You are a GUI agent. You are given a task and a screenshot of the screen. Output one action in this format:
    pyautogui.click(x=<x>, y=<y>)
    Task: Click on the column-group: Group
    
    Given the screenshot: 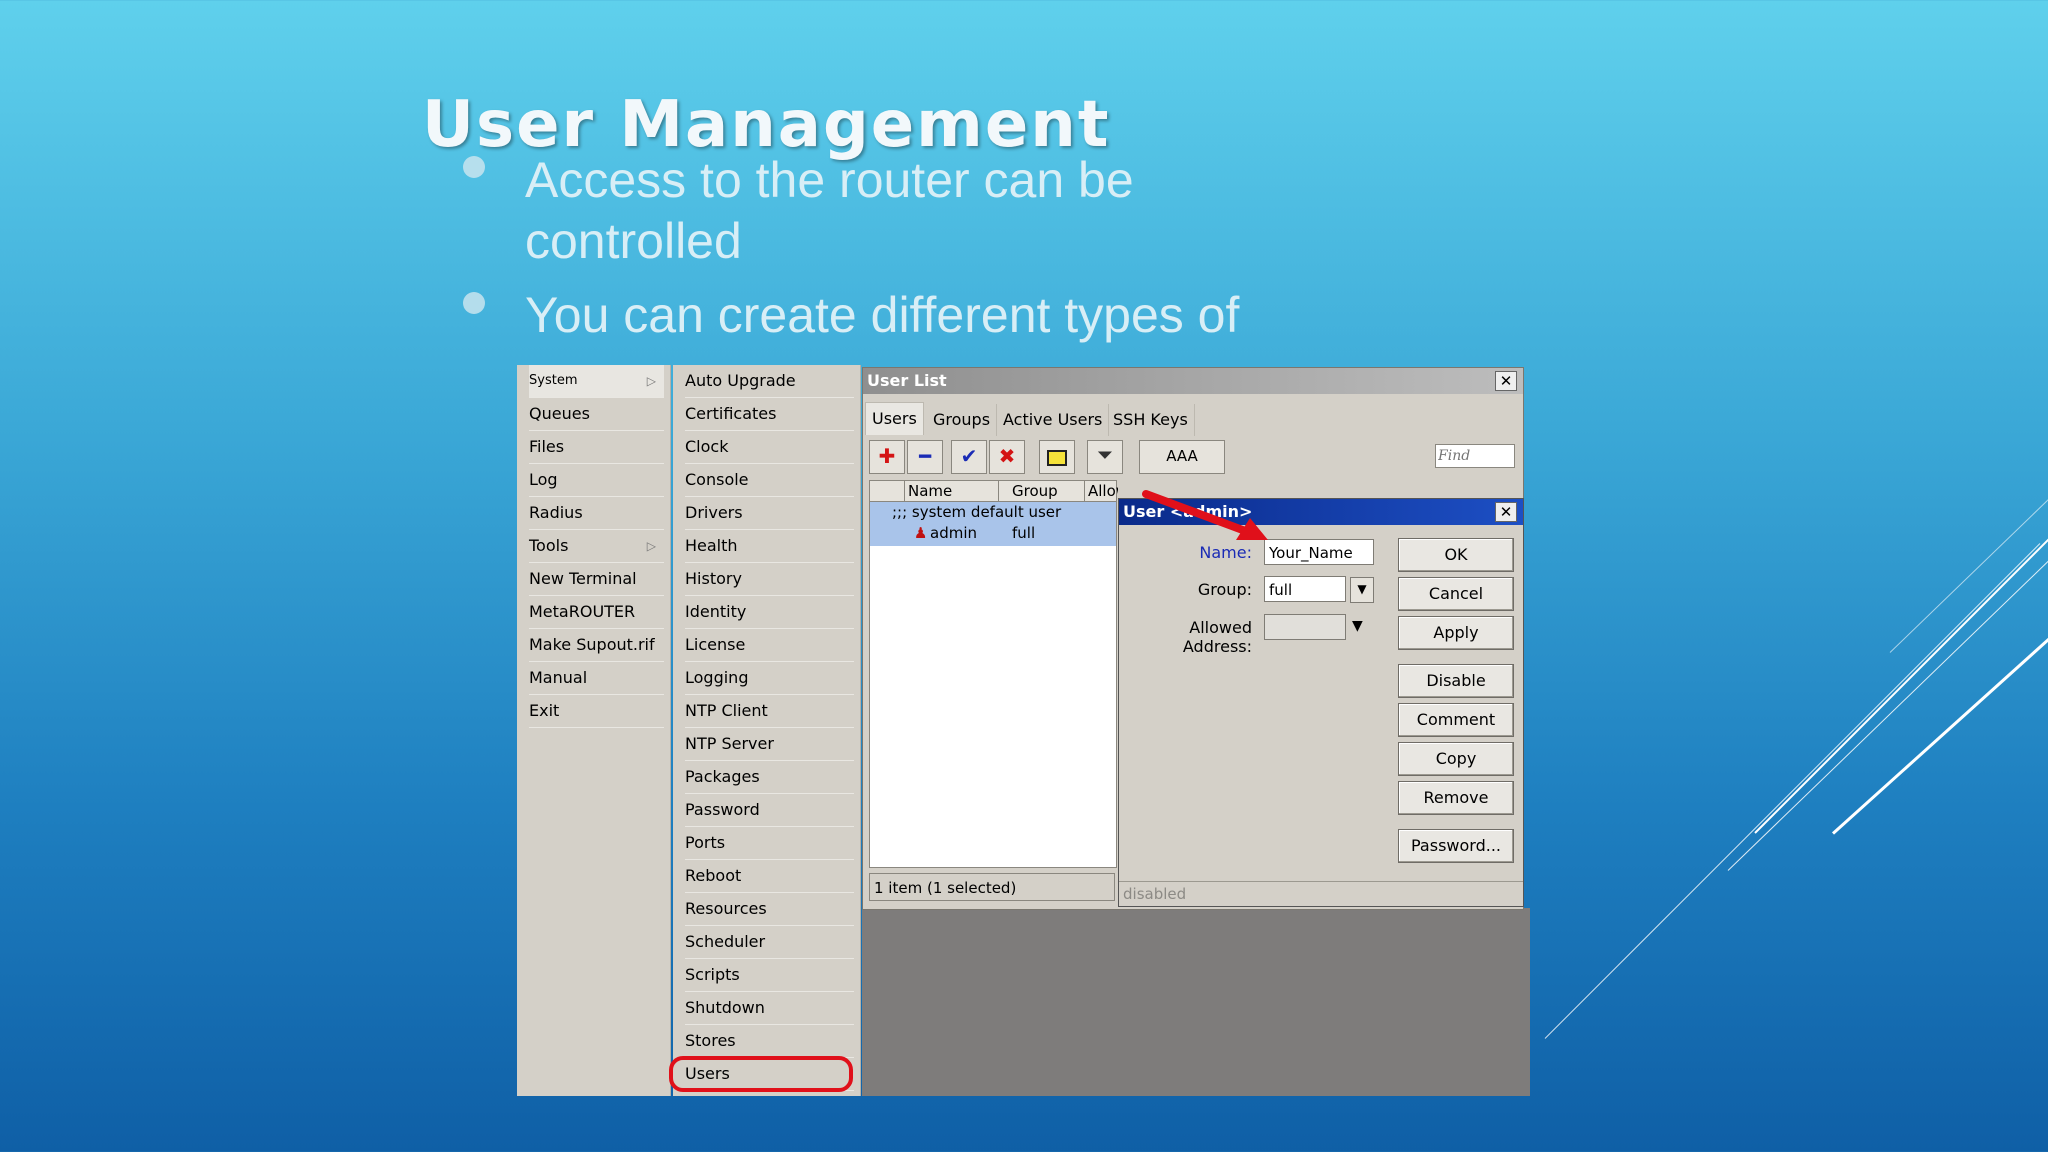 What is the action you would take?
    pyautogui.click(x=1035, y=491)
    